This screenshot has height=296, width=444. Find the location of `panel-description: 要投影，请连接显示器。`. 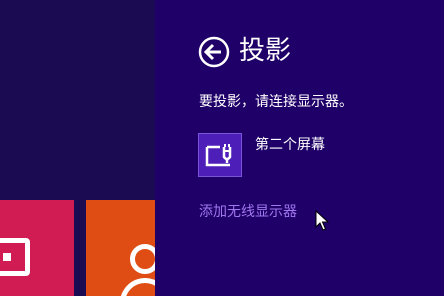

panel-description: 要投影，请连接显示器。 is located at coordinates (276, 102).